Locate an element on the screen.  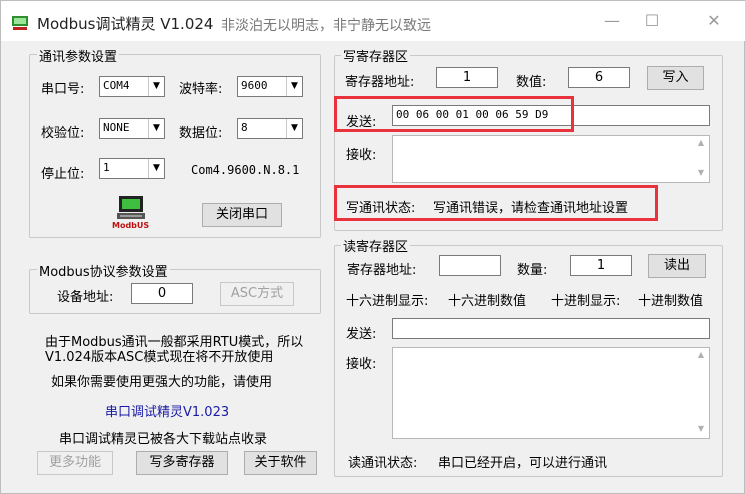
device-addr-input: 0 is located at coordinates (162, 293).